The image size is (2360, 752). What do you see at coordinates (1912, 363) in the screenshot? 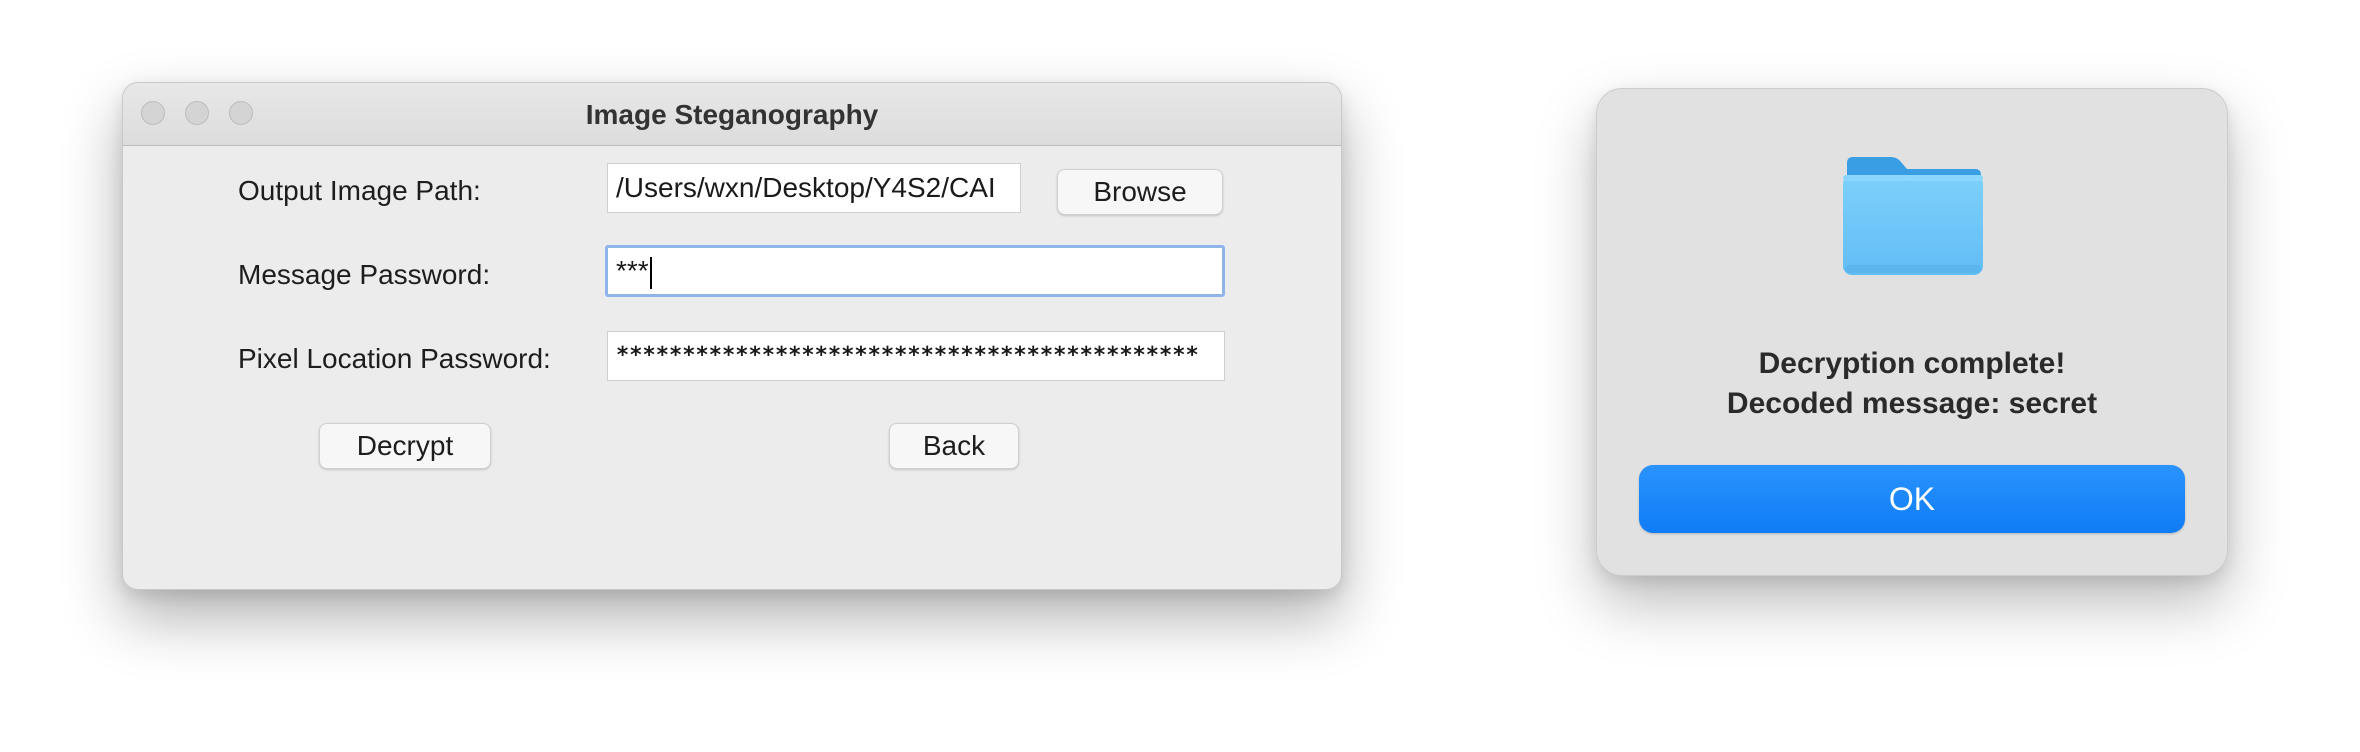
I see `alert-message-line-1: Decryption complete!` at bounding box center [1912, 363].